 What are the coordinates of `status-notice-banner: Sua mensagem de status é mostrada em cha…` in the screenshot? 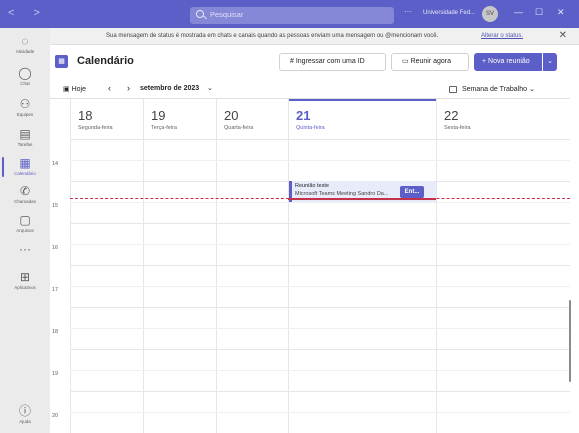 It's located at (314, 36).